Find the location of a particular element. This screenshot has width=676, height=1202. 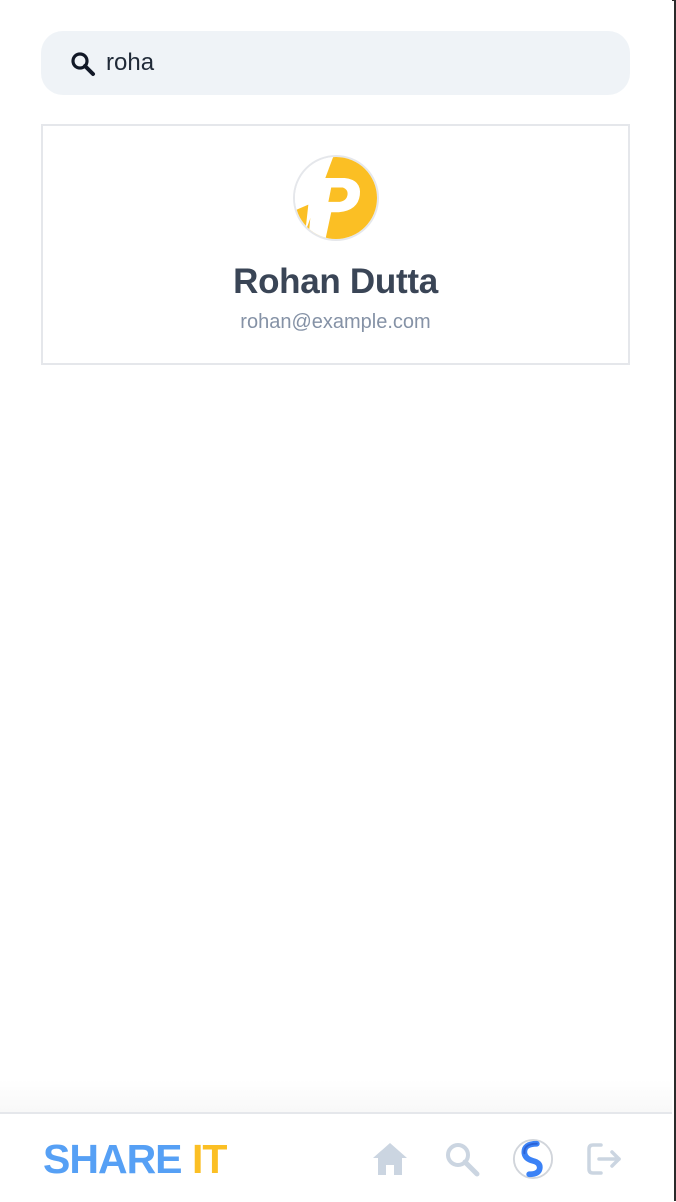

user-email: rohan@example.com is located at coordinates (335, 322).